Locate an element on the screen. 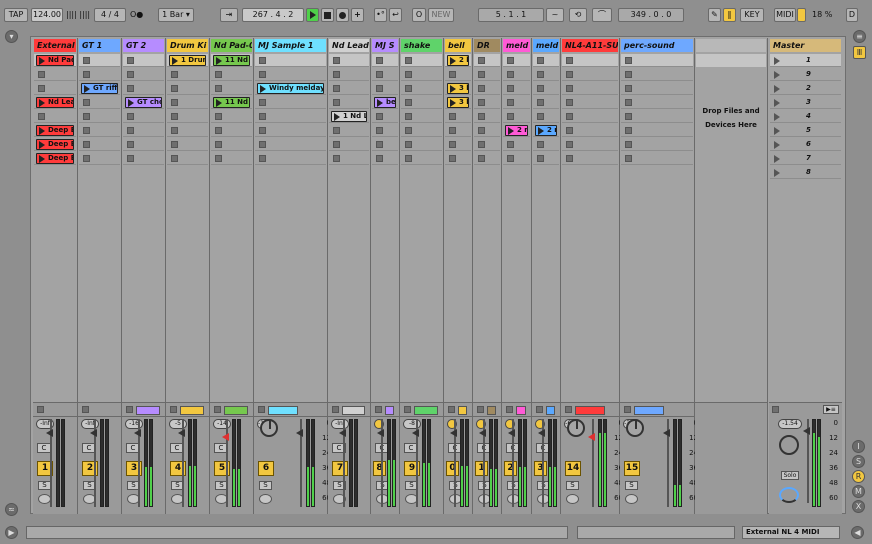  help-view-icon: ≈ is located at coordinates (11, 509).